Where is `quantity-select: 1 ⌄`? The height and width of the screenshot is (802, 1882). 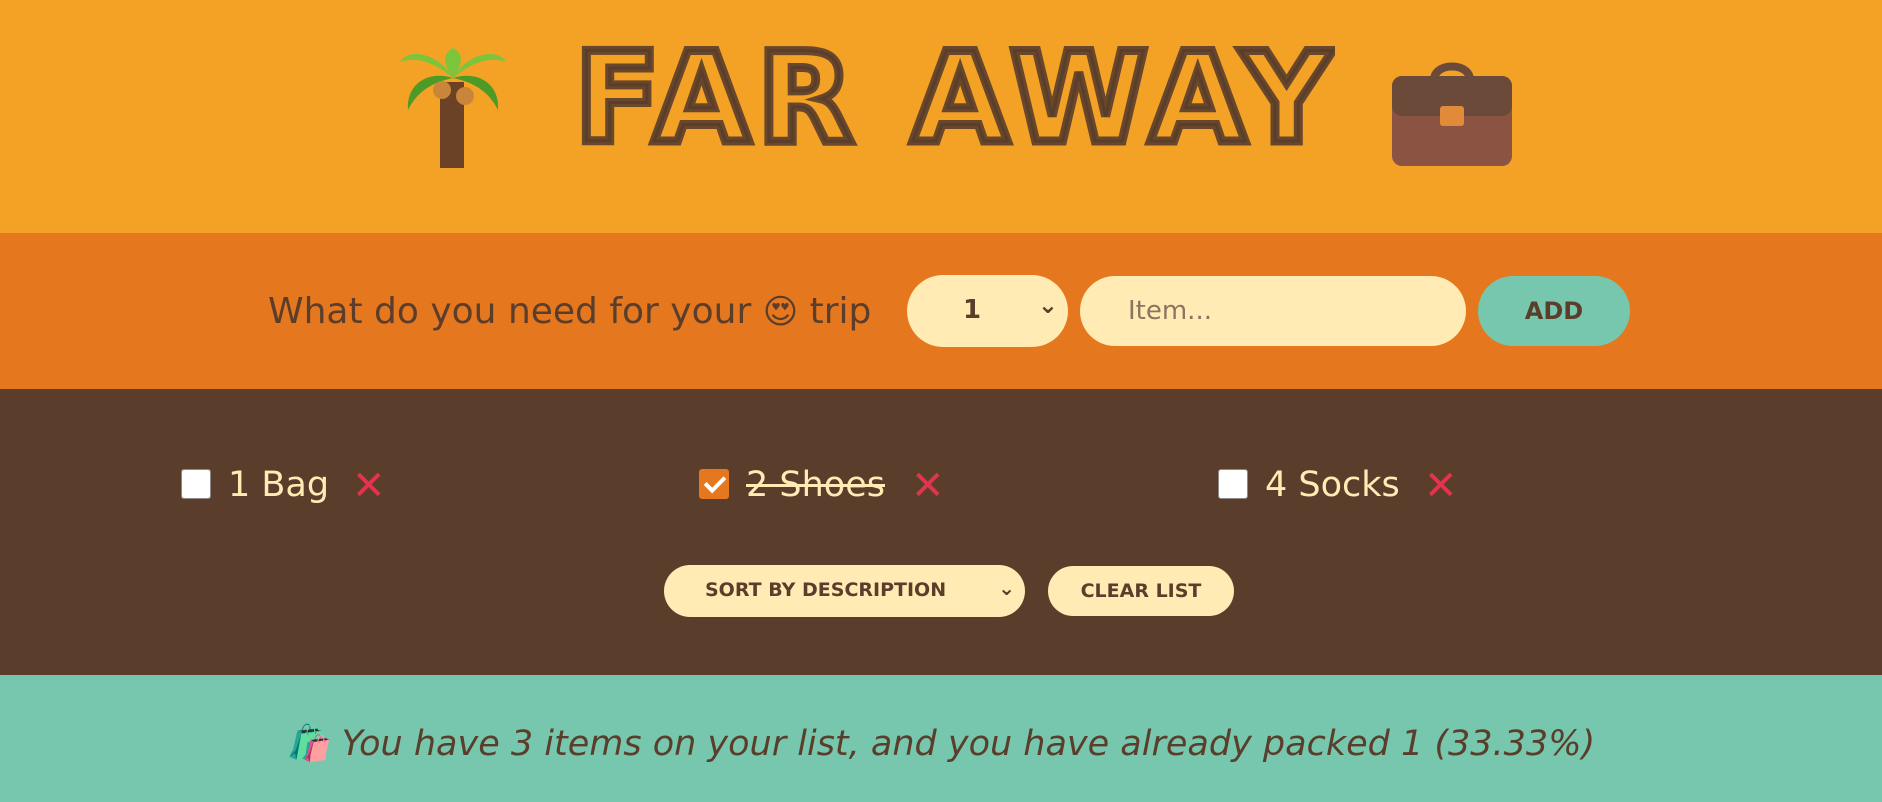
quantity-select: 1 ⌄ is located at coordinates (987, 311).